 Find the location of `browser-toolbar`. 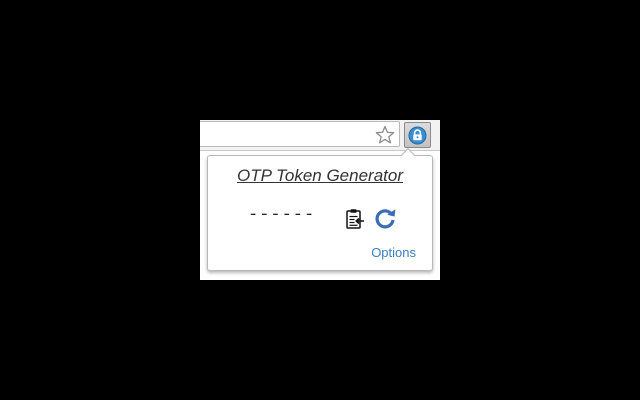

browser-toolbar is located at coordinates (320, 135).